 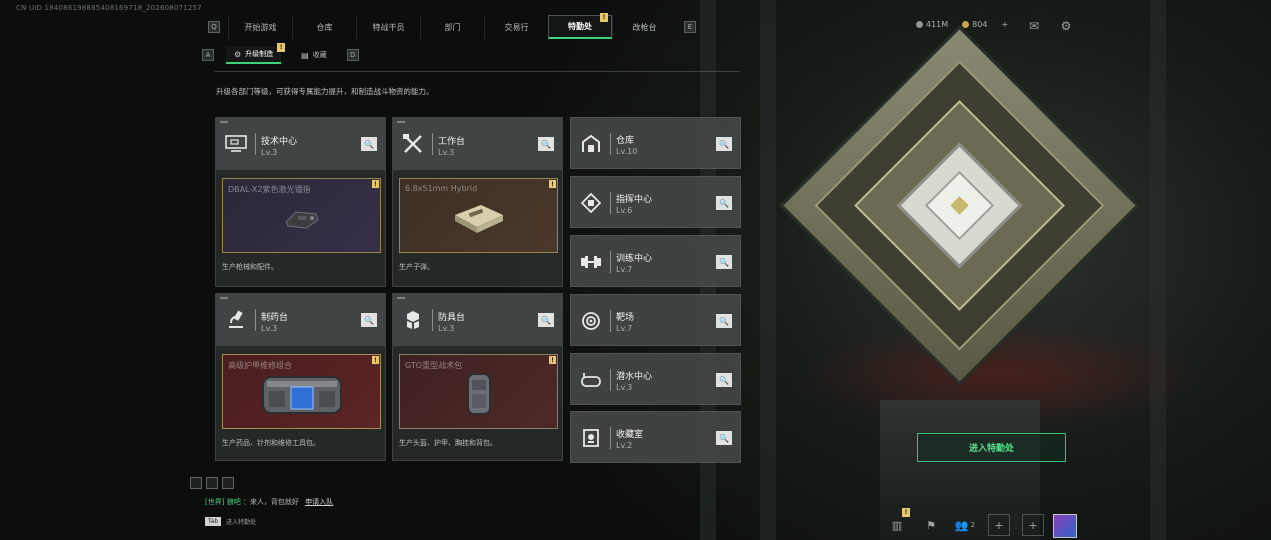 What do you see at coordinates (352, 55) in the screenshot?
I see `subnav-next-key: D` at bounding box center [352, 55].